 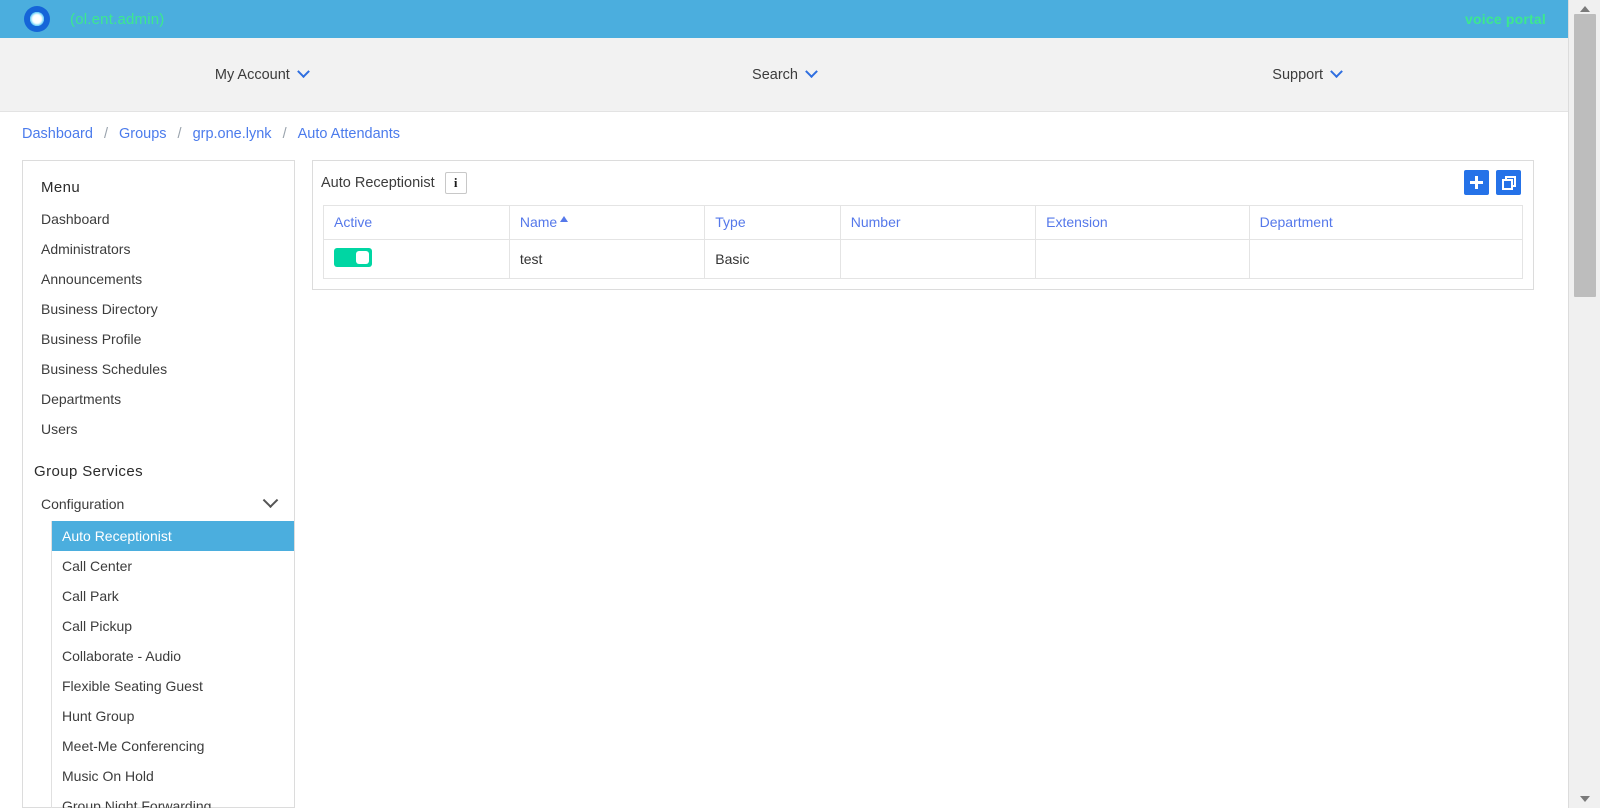 I want to click on brand-label: (ol.ent.admin), so click(x=117, y=19).